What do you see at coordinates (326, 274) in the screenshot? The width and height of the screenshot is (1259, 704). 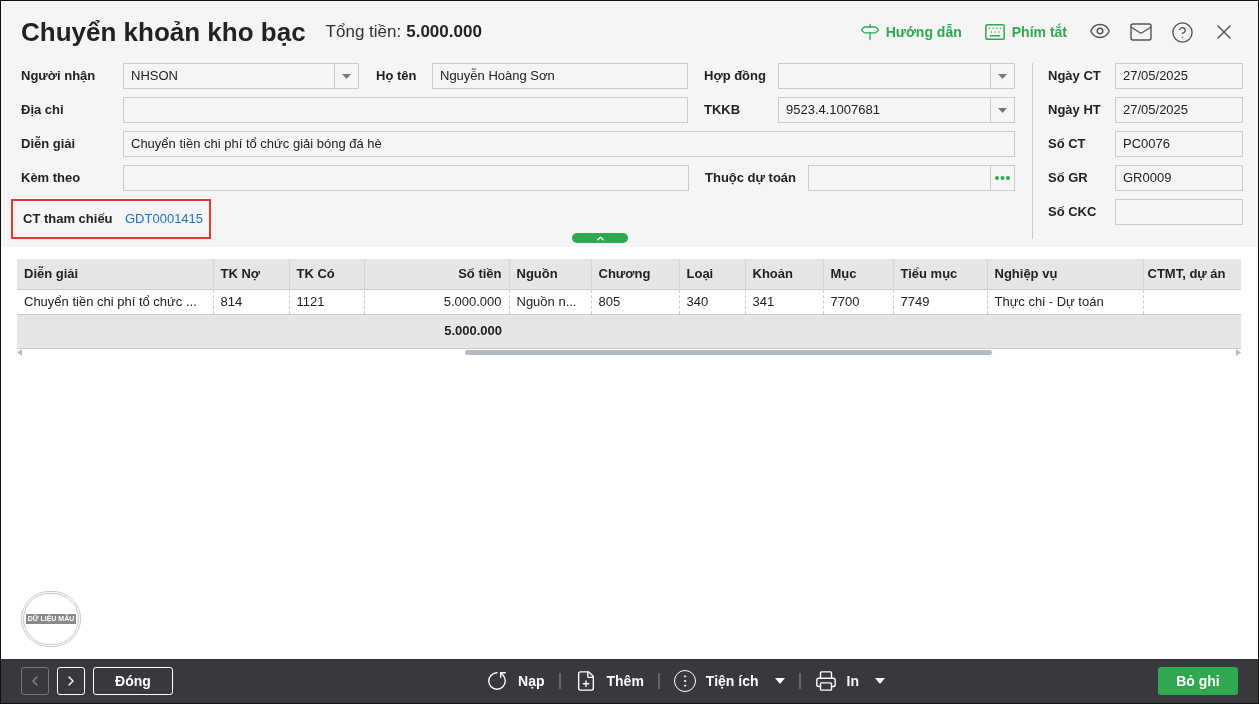 I see `column-header: TK Có` at bounding box center [326, 274].